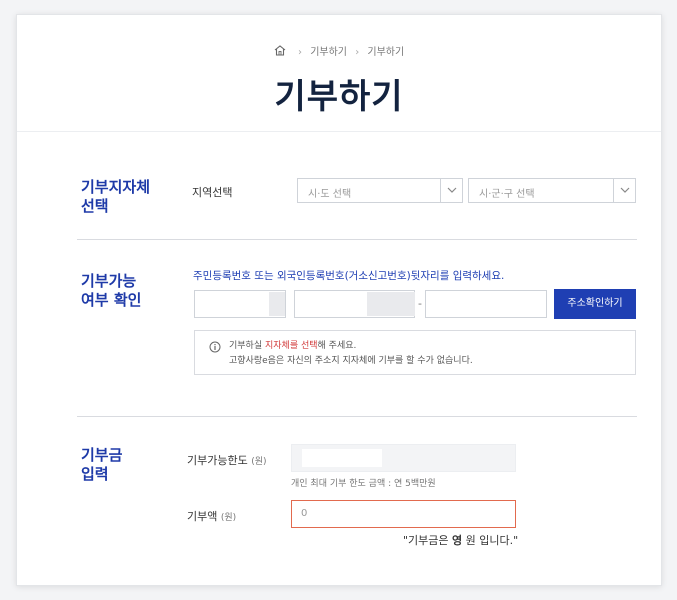 The width and height of the screenshot is (677, 600). Describe the element at coordinates (280, 50) in the screenshot. I see `home-icon` at that location.